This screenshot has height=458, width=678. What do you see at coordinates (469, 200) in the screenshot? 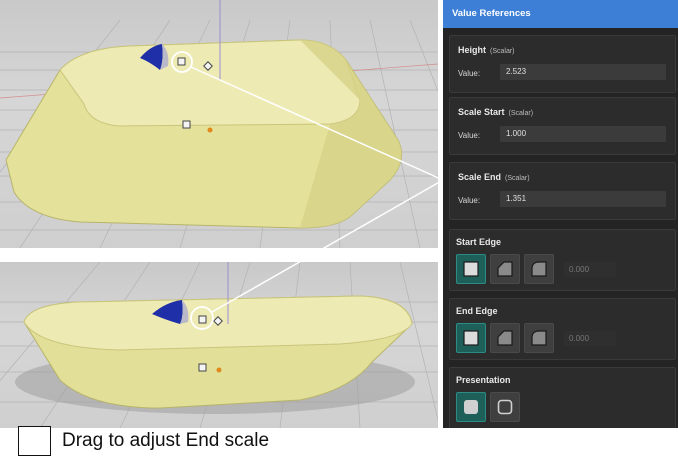
I see `scale-end-value-label: Value:` at bounding box center [469, 200].